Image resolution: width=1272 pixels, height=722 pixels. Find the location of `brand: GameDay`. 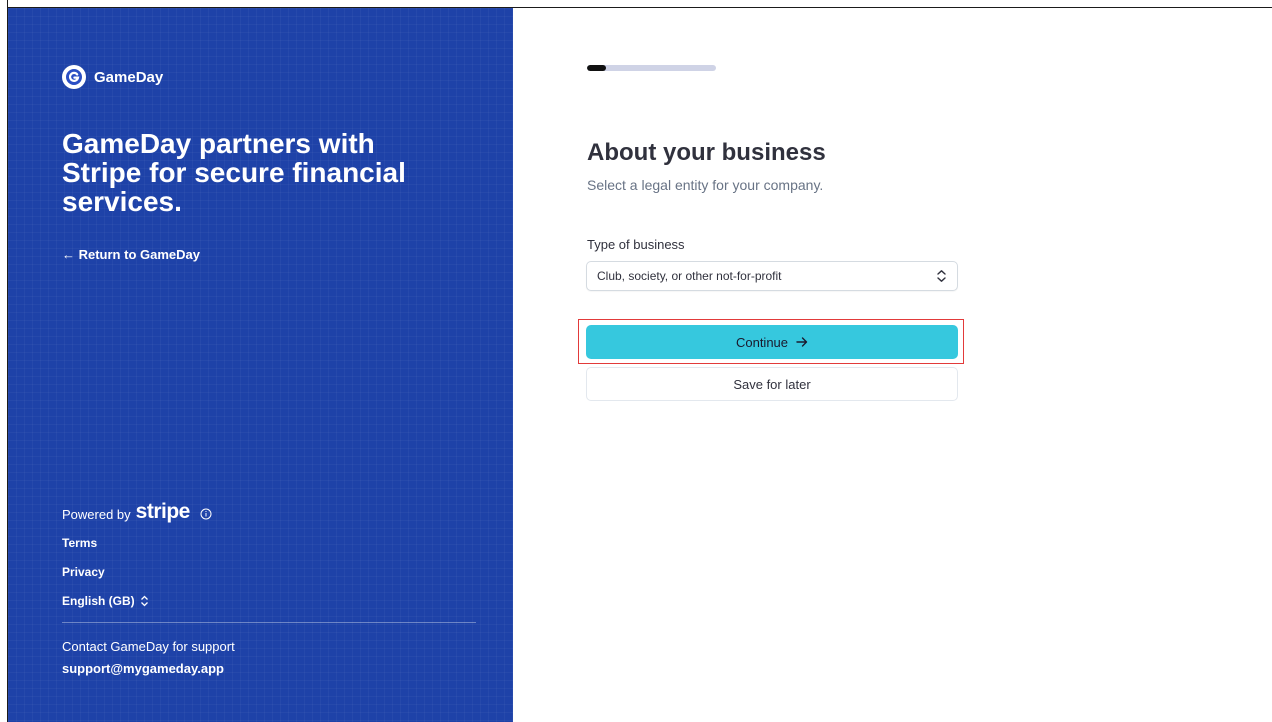

brand: GameDay is located at coordinates (112, 77).